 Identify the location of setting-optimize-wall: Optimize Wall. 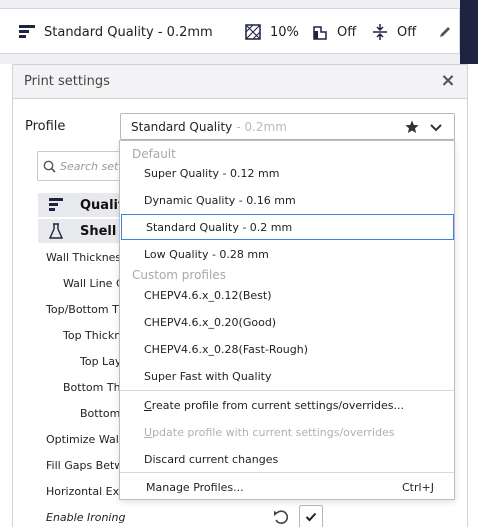
(84, 439).